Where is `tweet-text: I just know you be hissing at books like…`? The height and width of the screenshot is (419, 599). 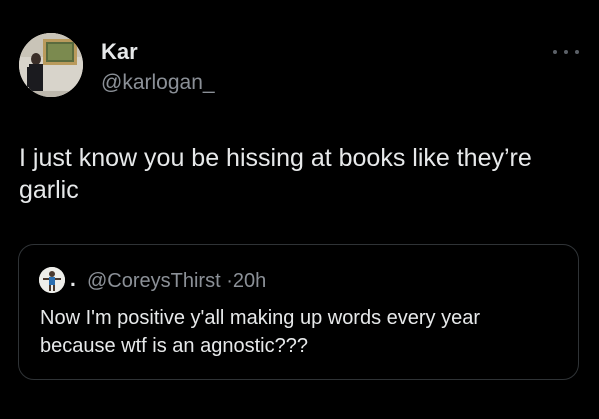 tweet-text: I just know you be hissing at books like… is located at coordinates (275, 174).